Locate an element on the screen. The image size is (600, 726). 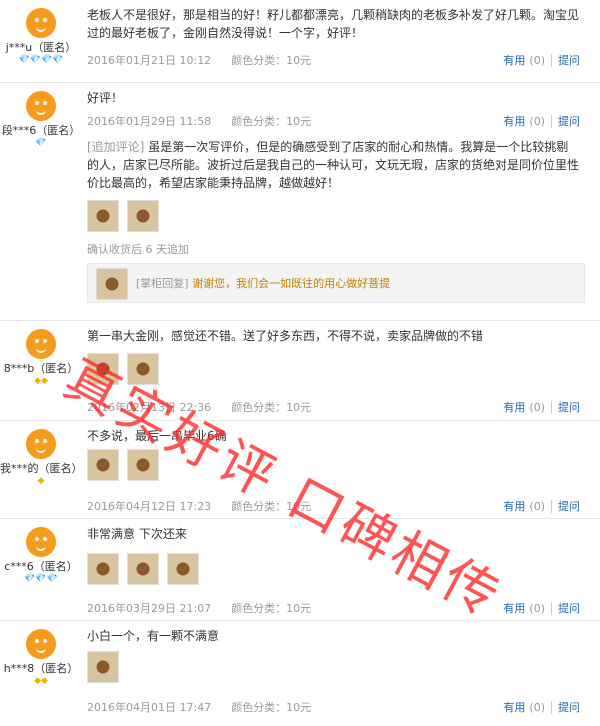
review-meta: 2016年01月21日 10:12 颜色分类：10元 is located at coordinates (199, 60).